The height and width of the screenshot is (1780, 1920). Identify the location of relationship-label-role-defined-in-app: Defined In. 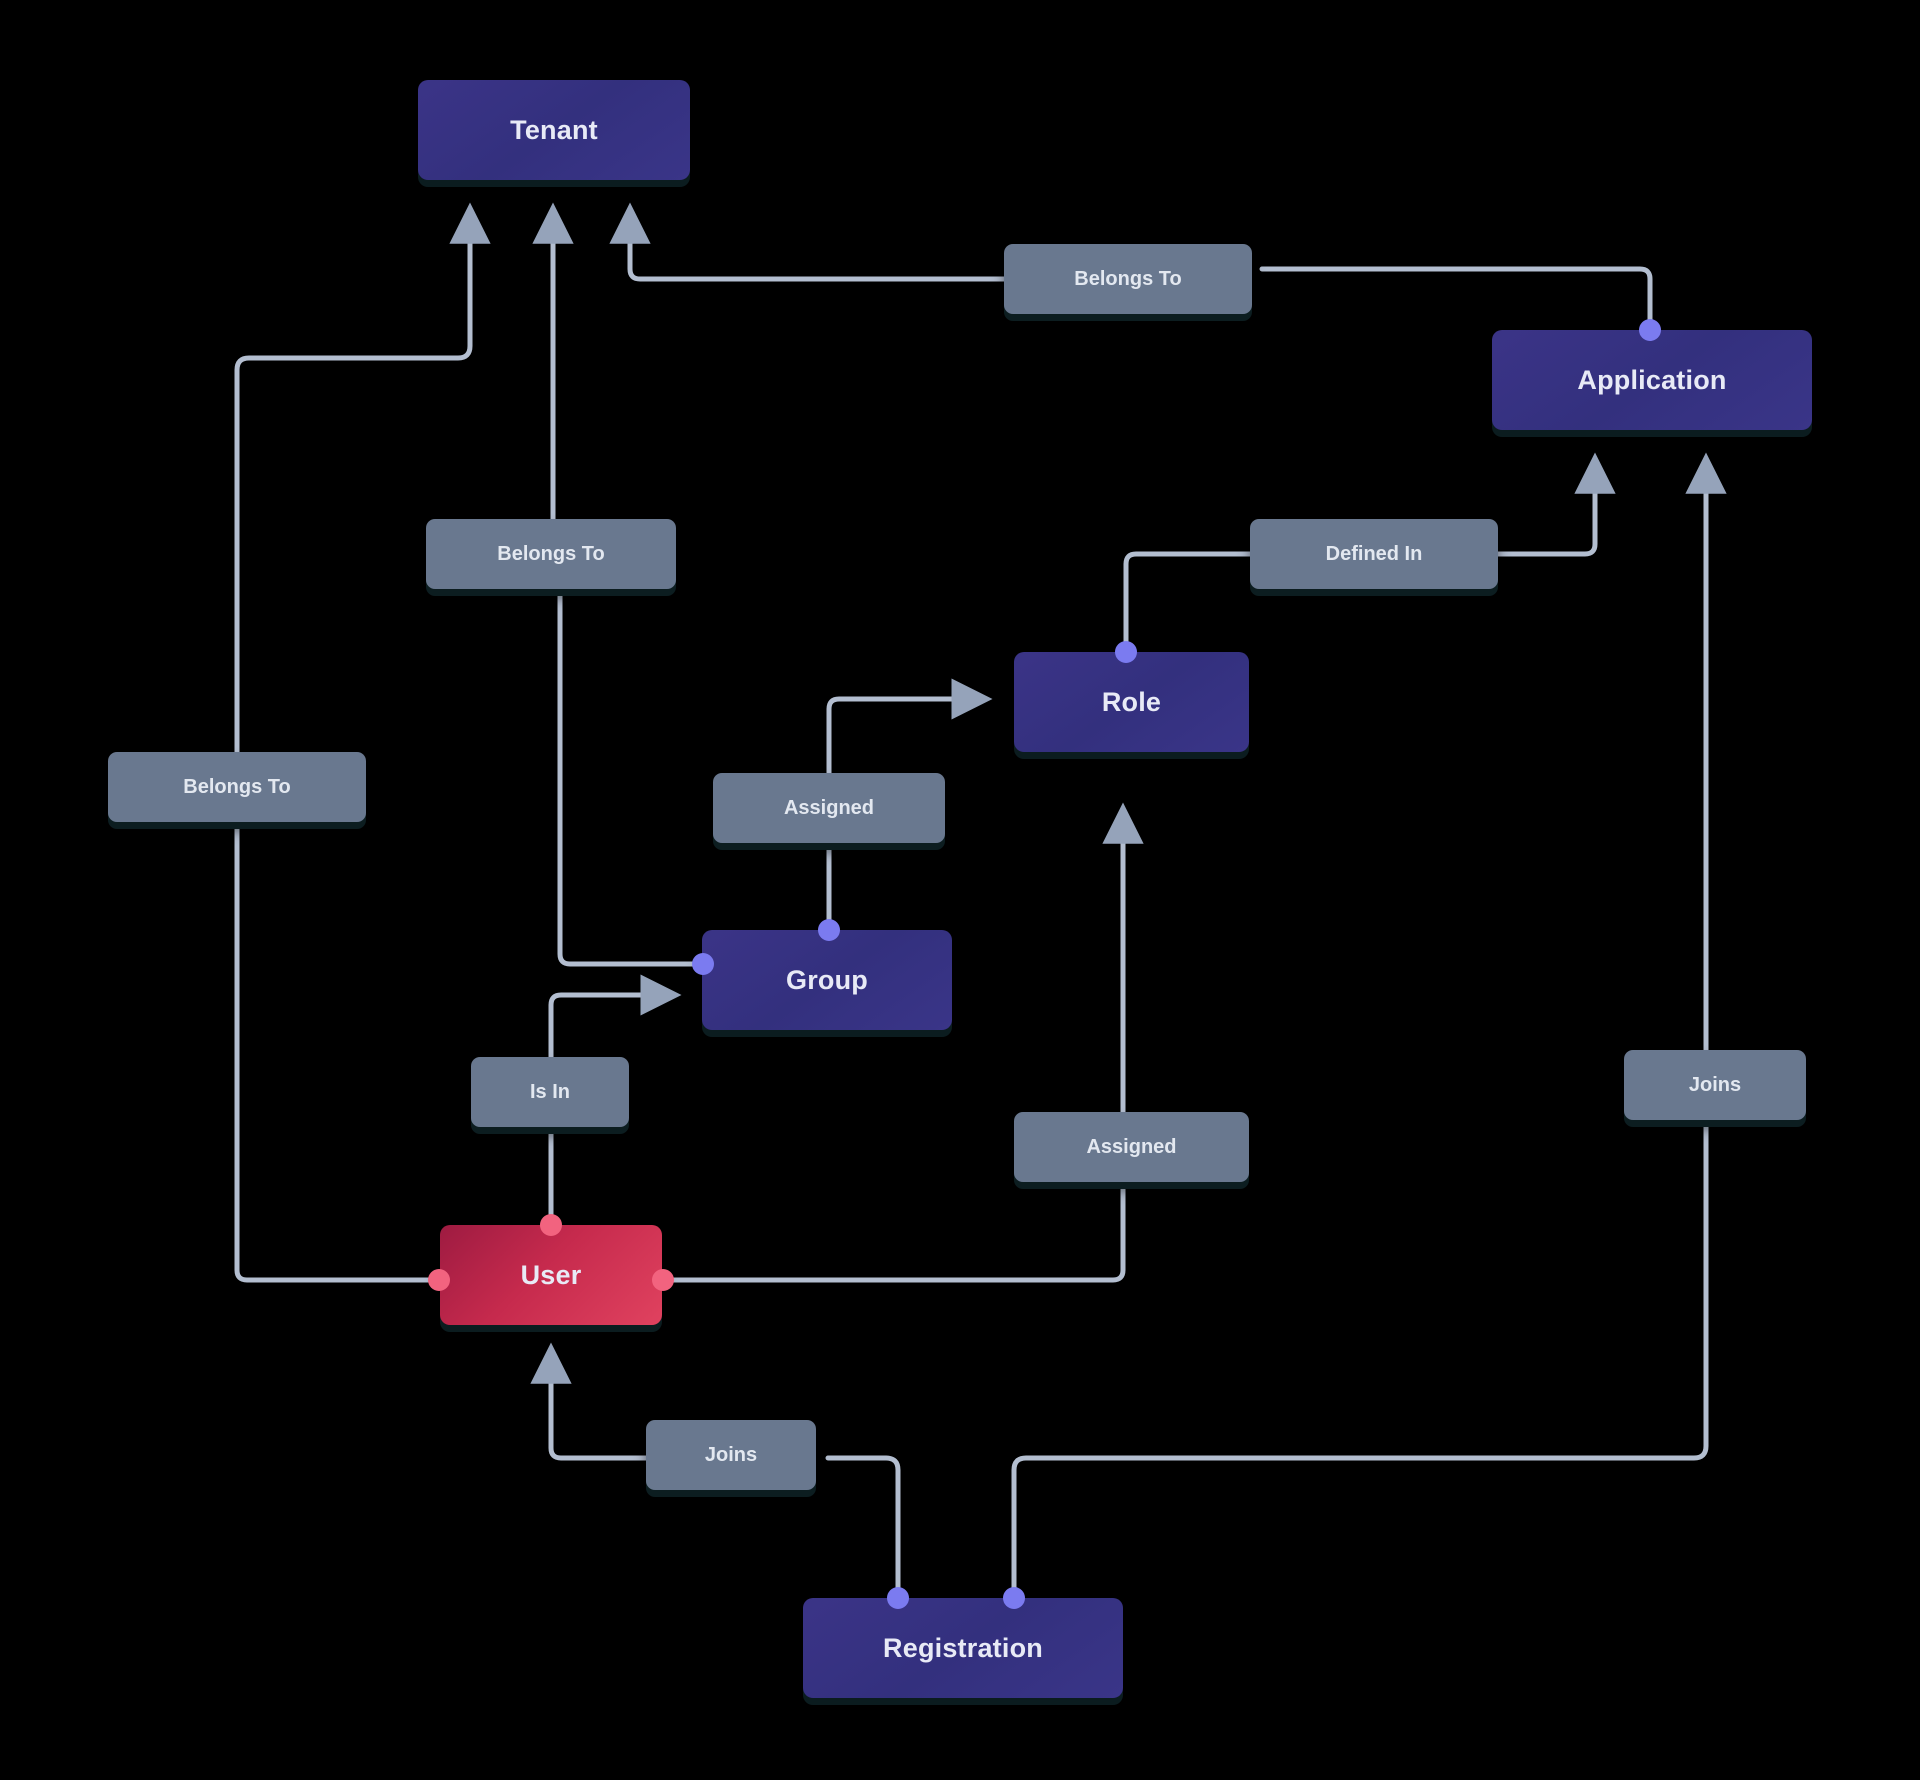
(1374, 554).